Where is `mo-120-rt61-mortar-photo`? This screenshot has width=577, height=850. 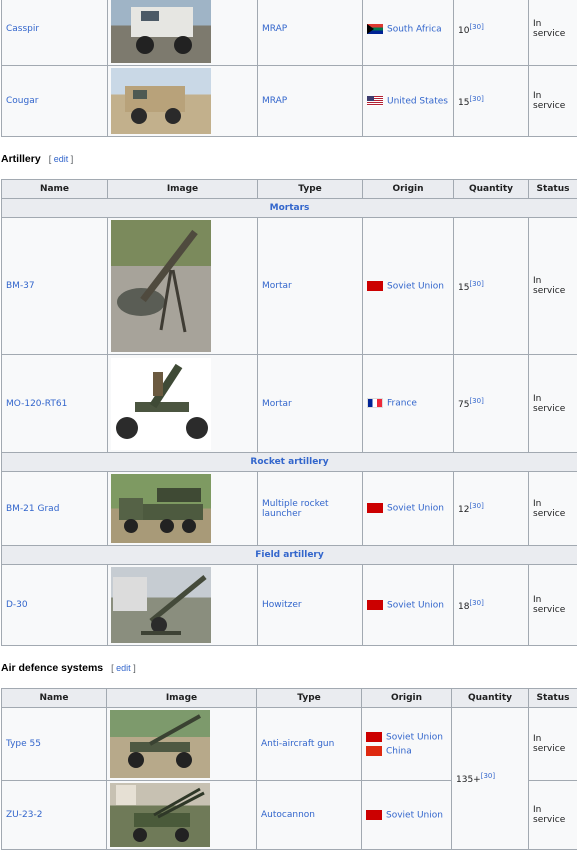
mo-120-rt61-mortar-photo is located at coordinates (161, 404).